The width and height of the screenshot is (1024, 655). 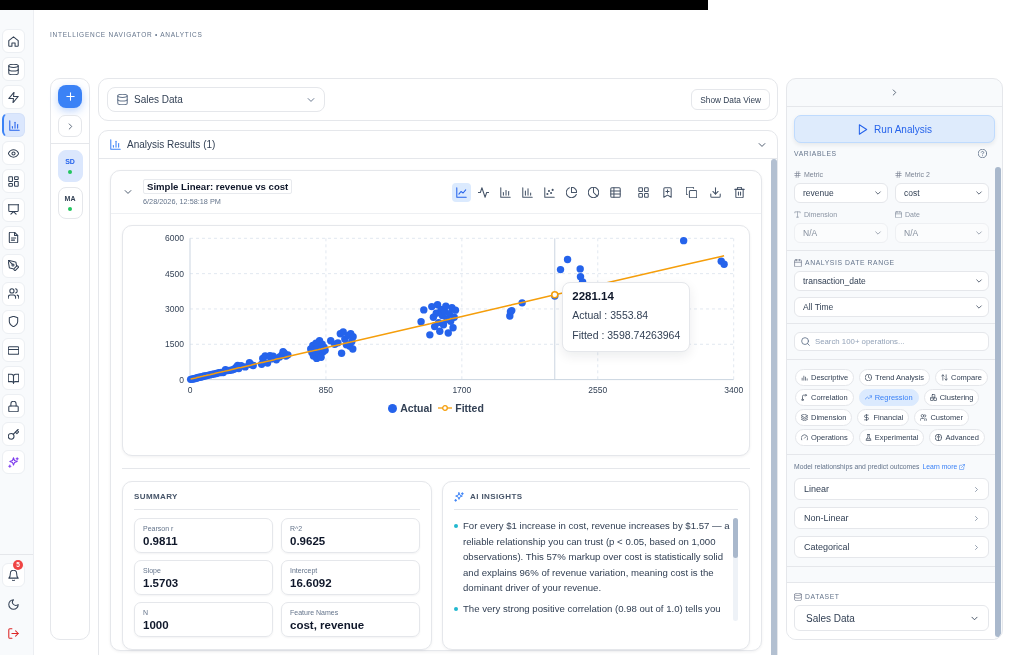 What do you see at coordinates (308, 541) in the screenshot?
I see `stat-value: 0.9625` at bounding box center [308, 541].